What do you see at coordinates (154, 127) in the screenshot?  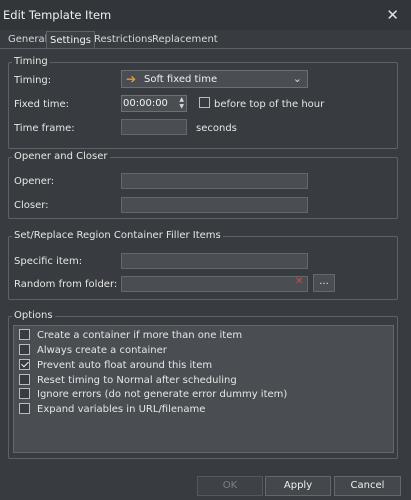 I see `time-frame-input` at bounding box center [154, 127].